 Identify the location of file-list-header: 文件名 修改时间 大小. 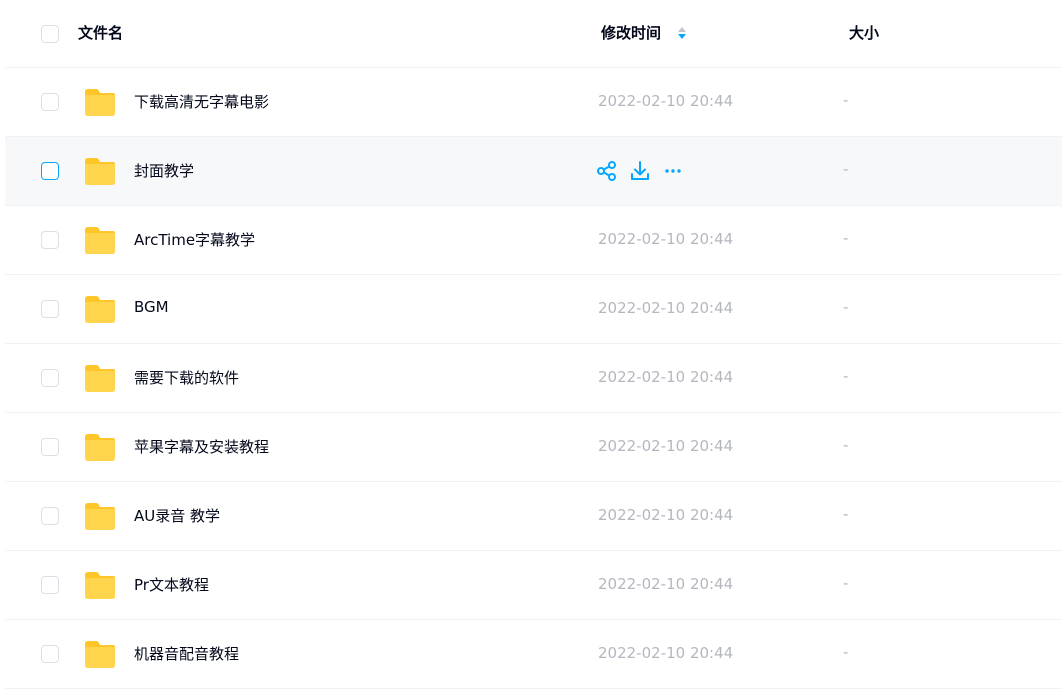
(533, 34).